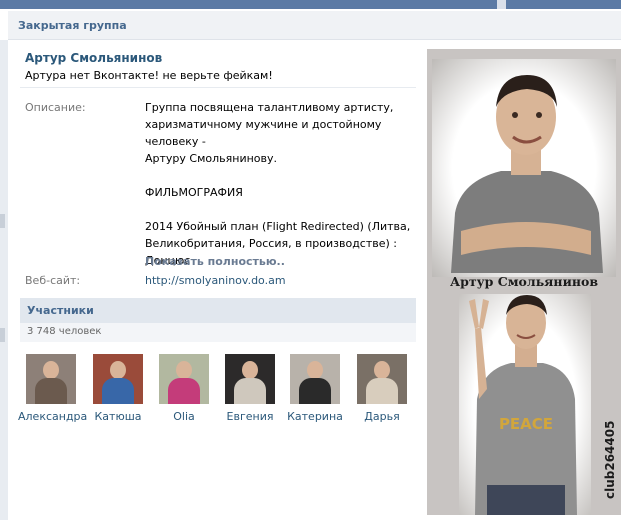  What do you see at coordinates (610, 459) in the screenshot?
I see `watermark-text: club264405` at bounding box center [610, 459].